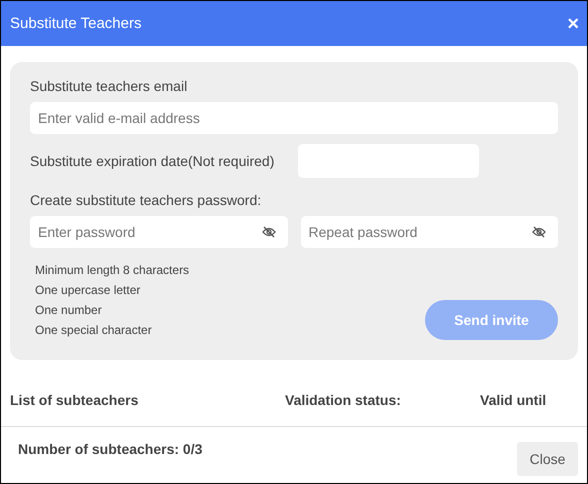  What do you see at coordinates (146, 200) in the screenshot?
I see `field-label: Create substitute teachers password:` at bounding box center [146, 200].